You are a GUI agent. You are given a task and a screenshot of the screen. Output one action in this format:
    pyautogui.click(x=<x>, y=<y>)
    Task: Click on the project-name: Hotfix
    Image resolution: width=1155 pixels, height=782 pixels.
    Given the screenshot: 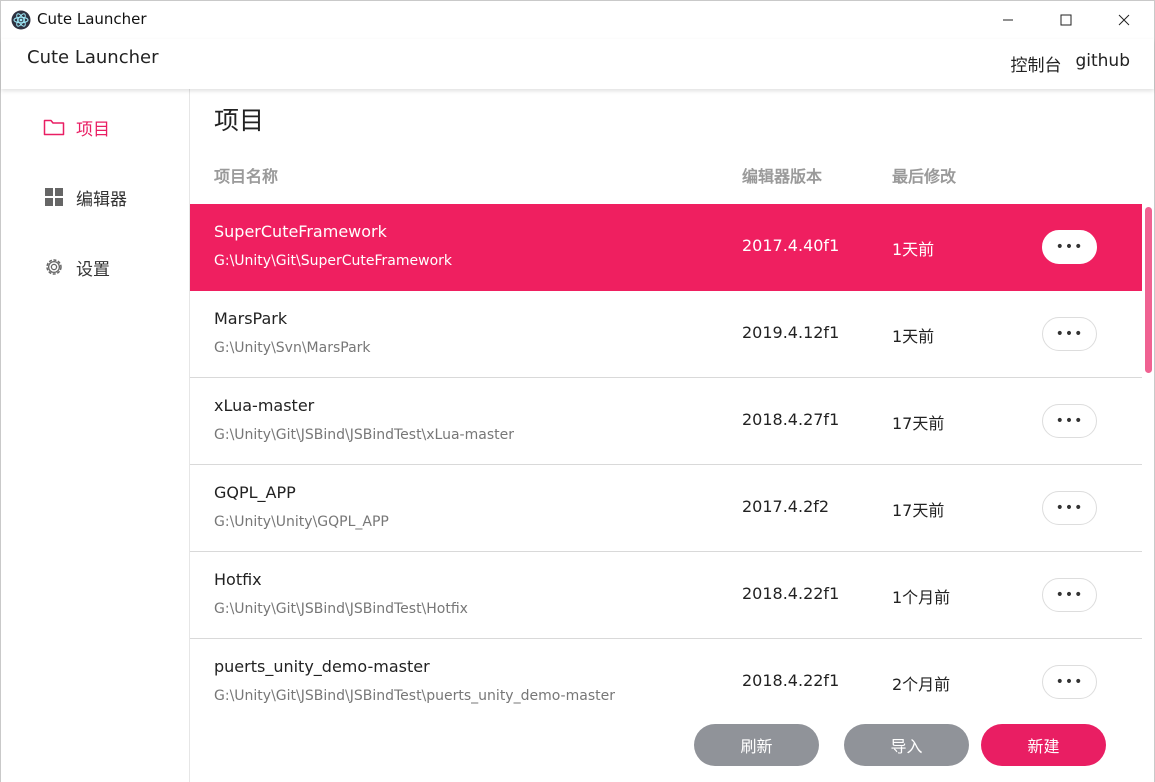 What is the action you would take?
    pyautogui.click(x=238, y=579)
    